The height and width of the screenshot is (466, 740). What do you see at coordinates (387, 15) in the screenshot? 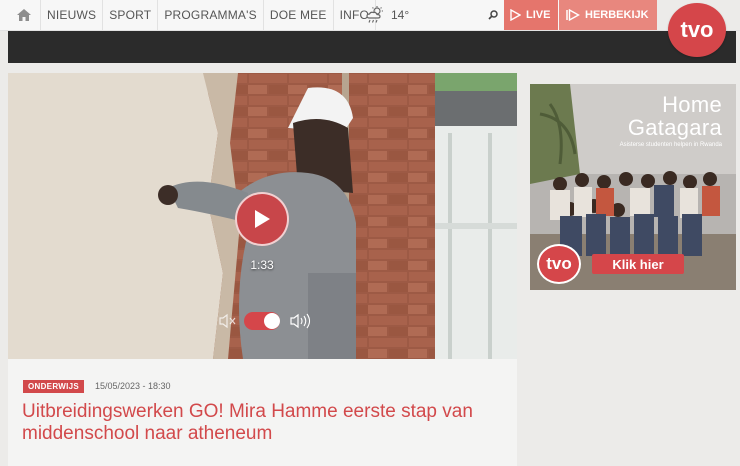
I see `weather-widget: 14°` at bounding box center [387, 15].